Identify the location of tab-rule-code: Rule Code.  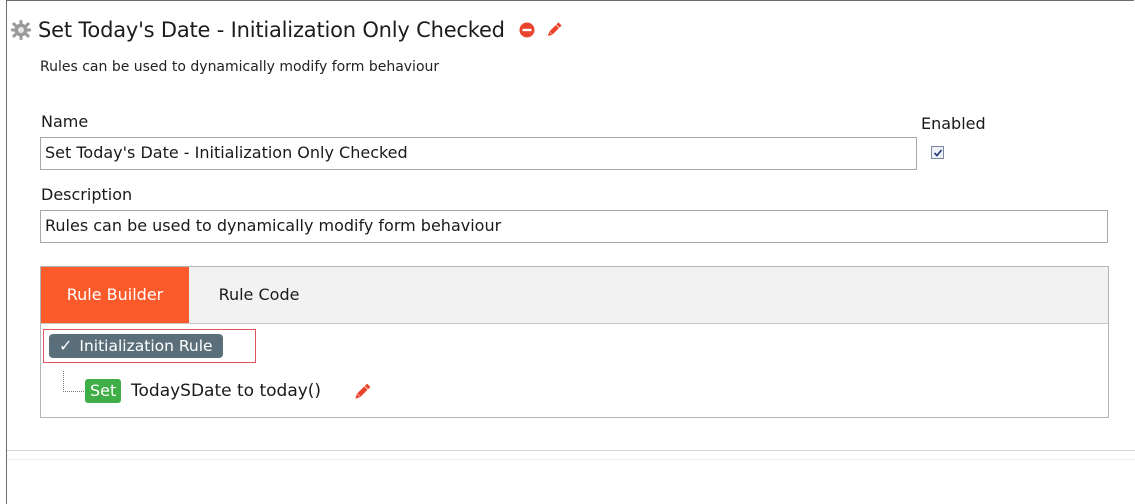
(259, 295).